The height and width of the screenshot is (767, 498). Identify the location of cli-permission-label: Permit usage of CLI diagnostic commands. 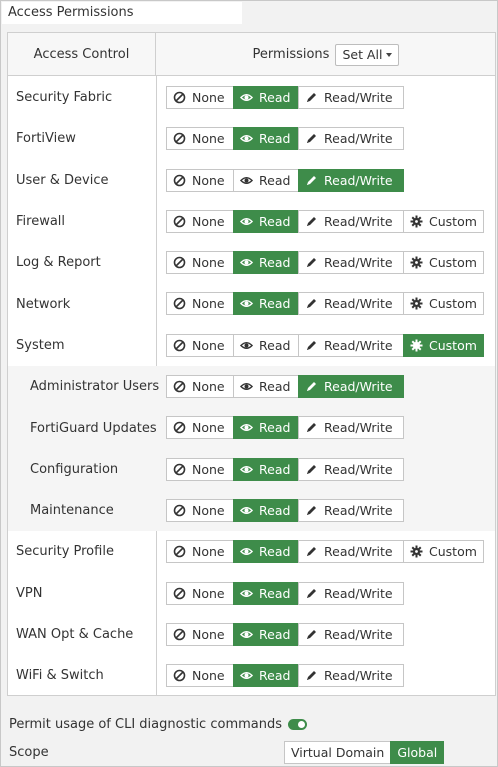
(145, 724).